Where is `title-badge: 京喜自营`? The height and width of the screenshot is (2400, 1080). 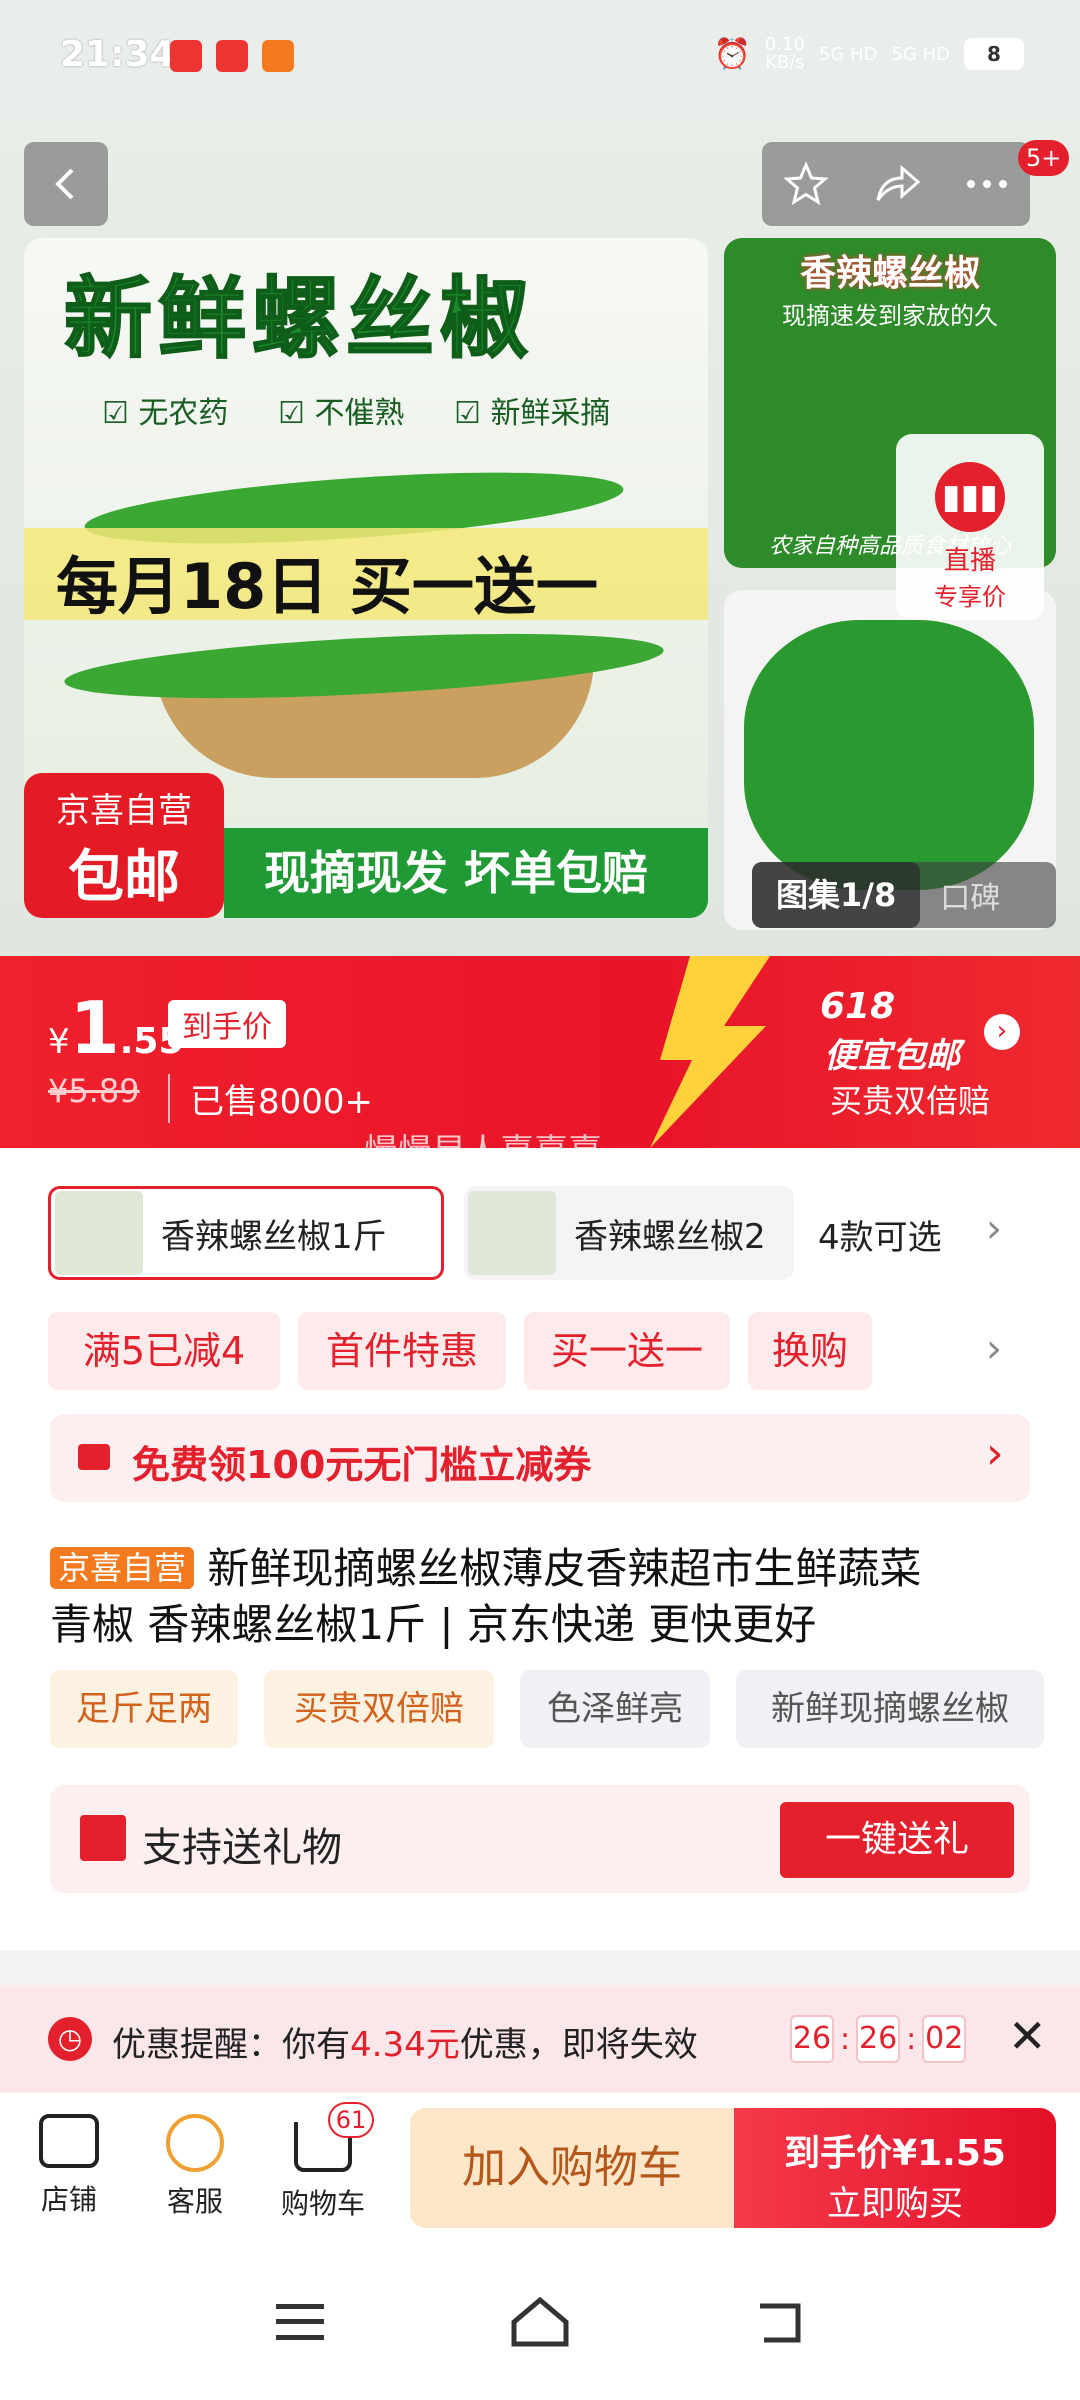 title-badge: 京喜自营 is located at coordinates (122, 1568).